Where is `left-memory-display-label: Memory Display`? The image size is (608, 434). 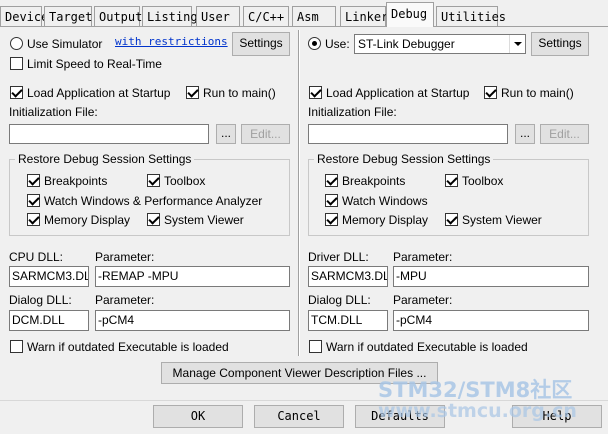
left-memory-display-label: Memory Display is located at coordinates (87, 220).